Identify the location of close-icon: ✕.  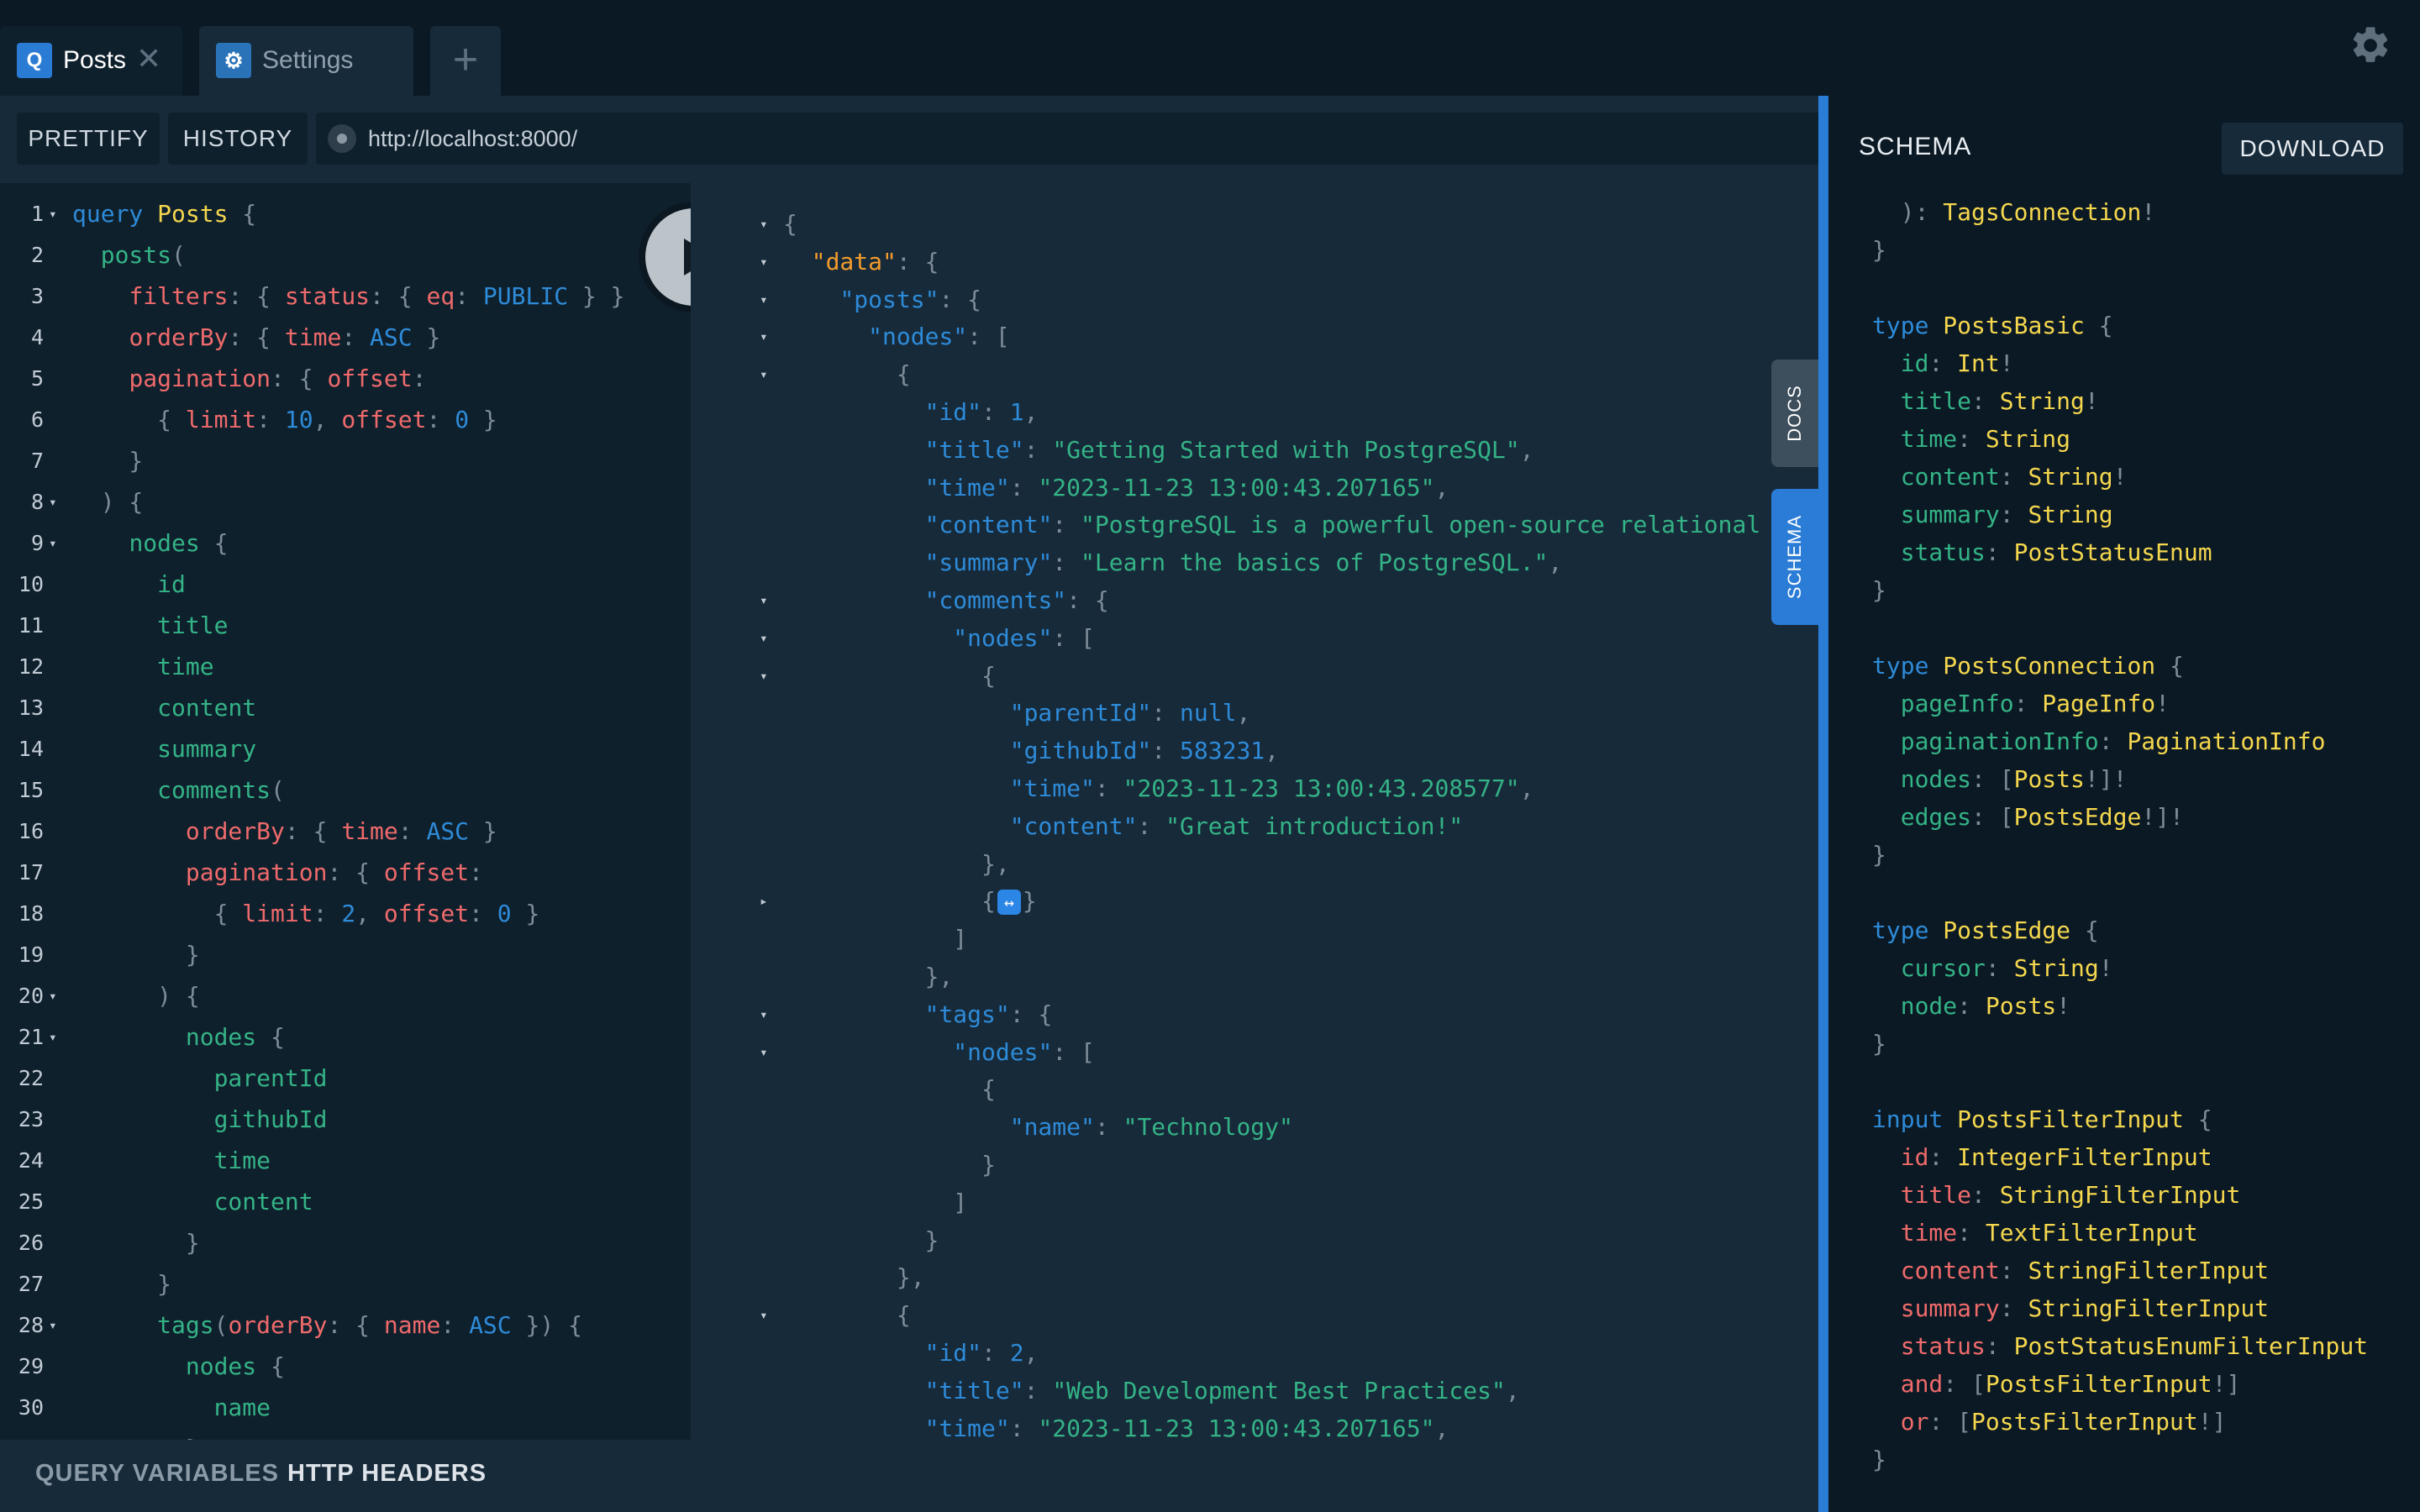
(148, 58).